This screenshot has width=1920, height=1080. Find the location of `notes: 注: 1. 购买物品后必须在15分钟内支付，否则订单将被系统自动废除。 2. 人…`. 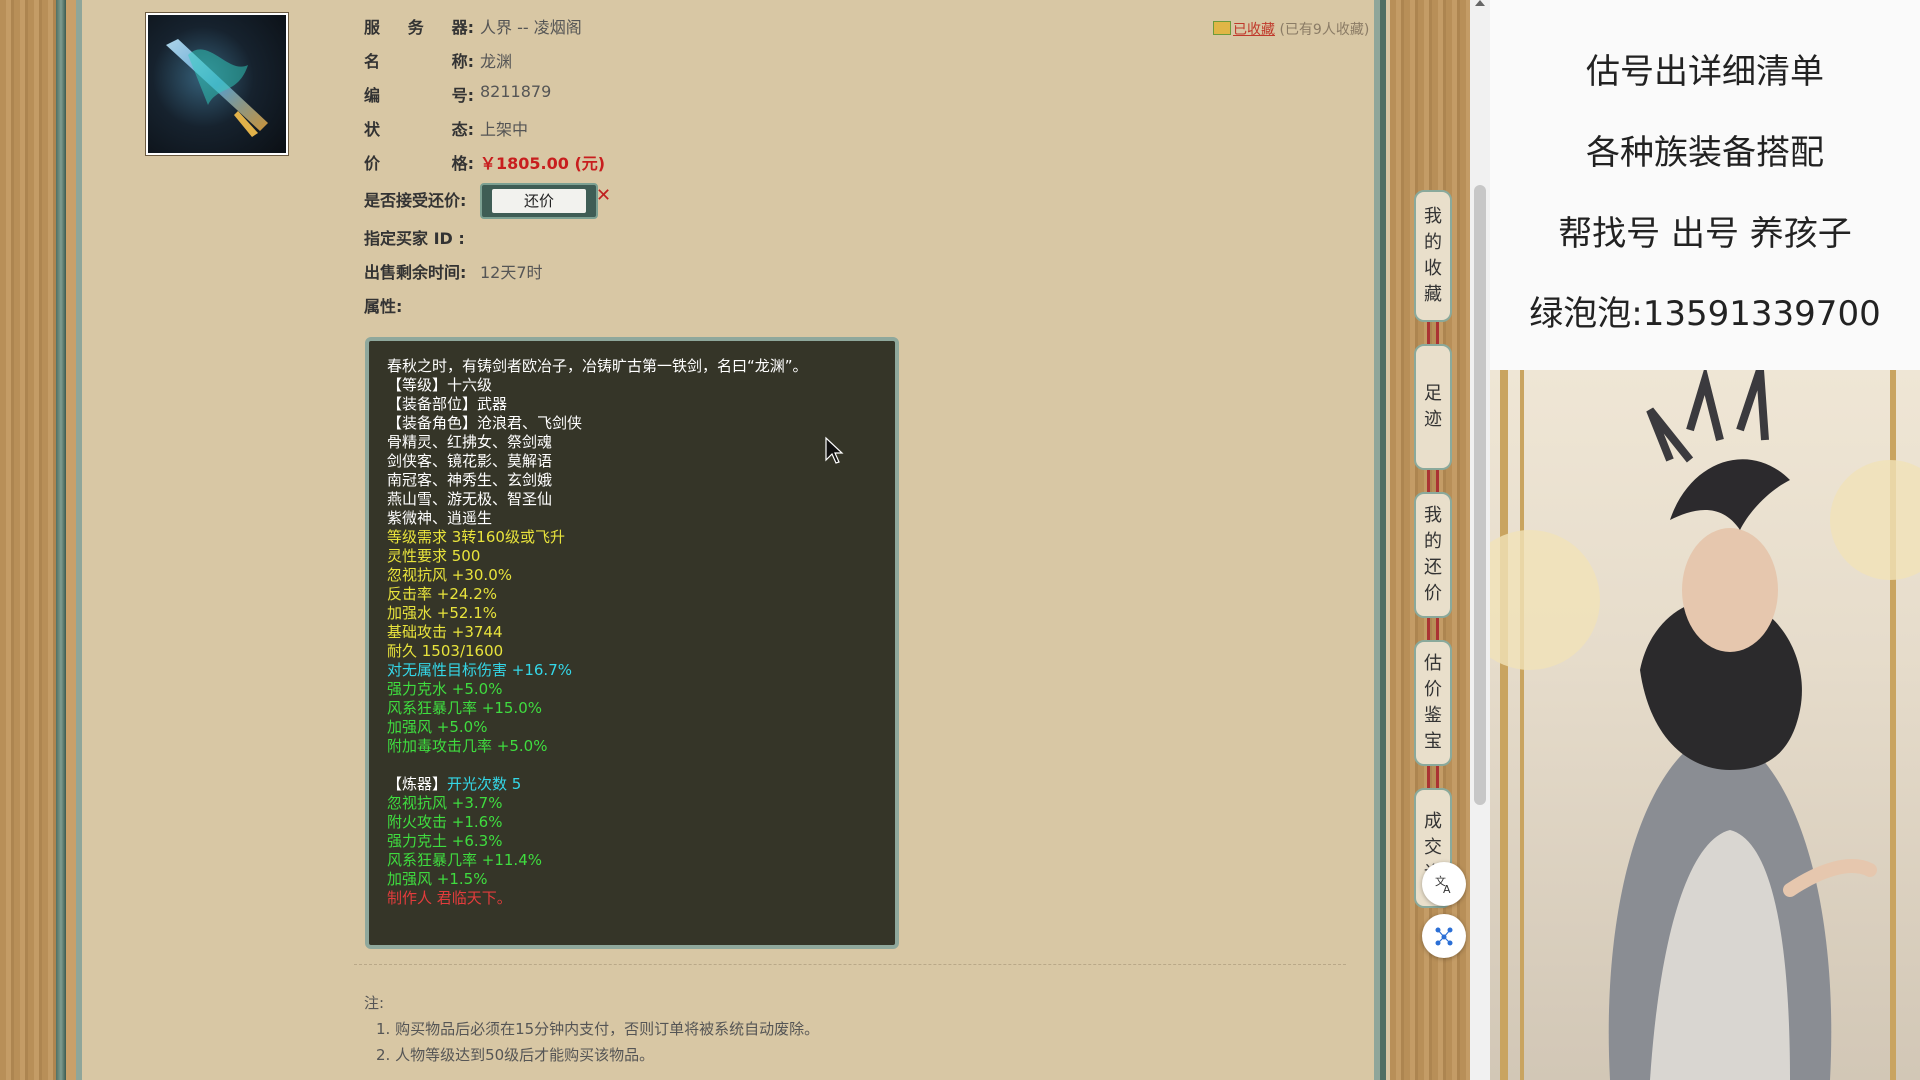

notes: 注: 1. 购买物品后必须在15分钟内支付，否则订单将被系统自动废除。 2. 人… is located at coordinates (591, 1029).